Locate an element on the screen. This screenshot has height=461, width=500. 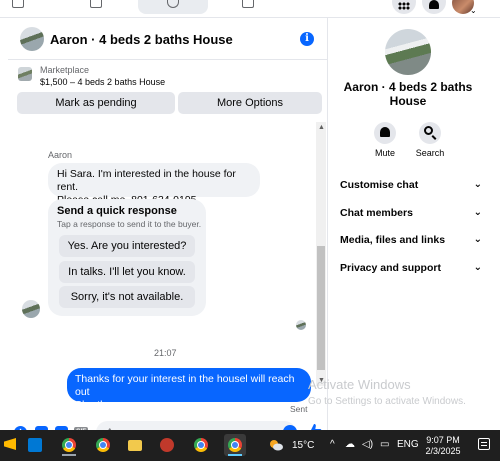
section-media-files-links: Media, files and links ⌄ is located at coordinates (413, 240).